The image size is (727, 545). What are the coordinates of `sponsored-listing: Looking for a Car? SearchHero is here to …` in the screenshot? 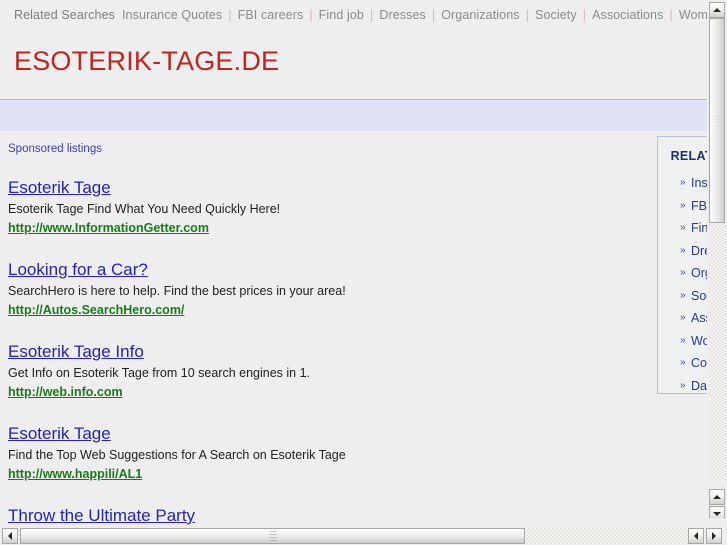 It's located at (318, 289).